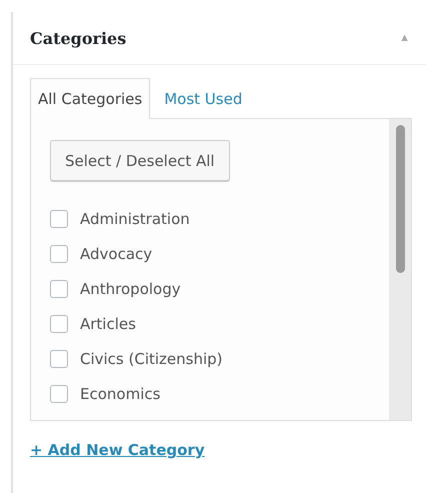  I want to click on category-label: Economics, so click(120, 393).